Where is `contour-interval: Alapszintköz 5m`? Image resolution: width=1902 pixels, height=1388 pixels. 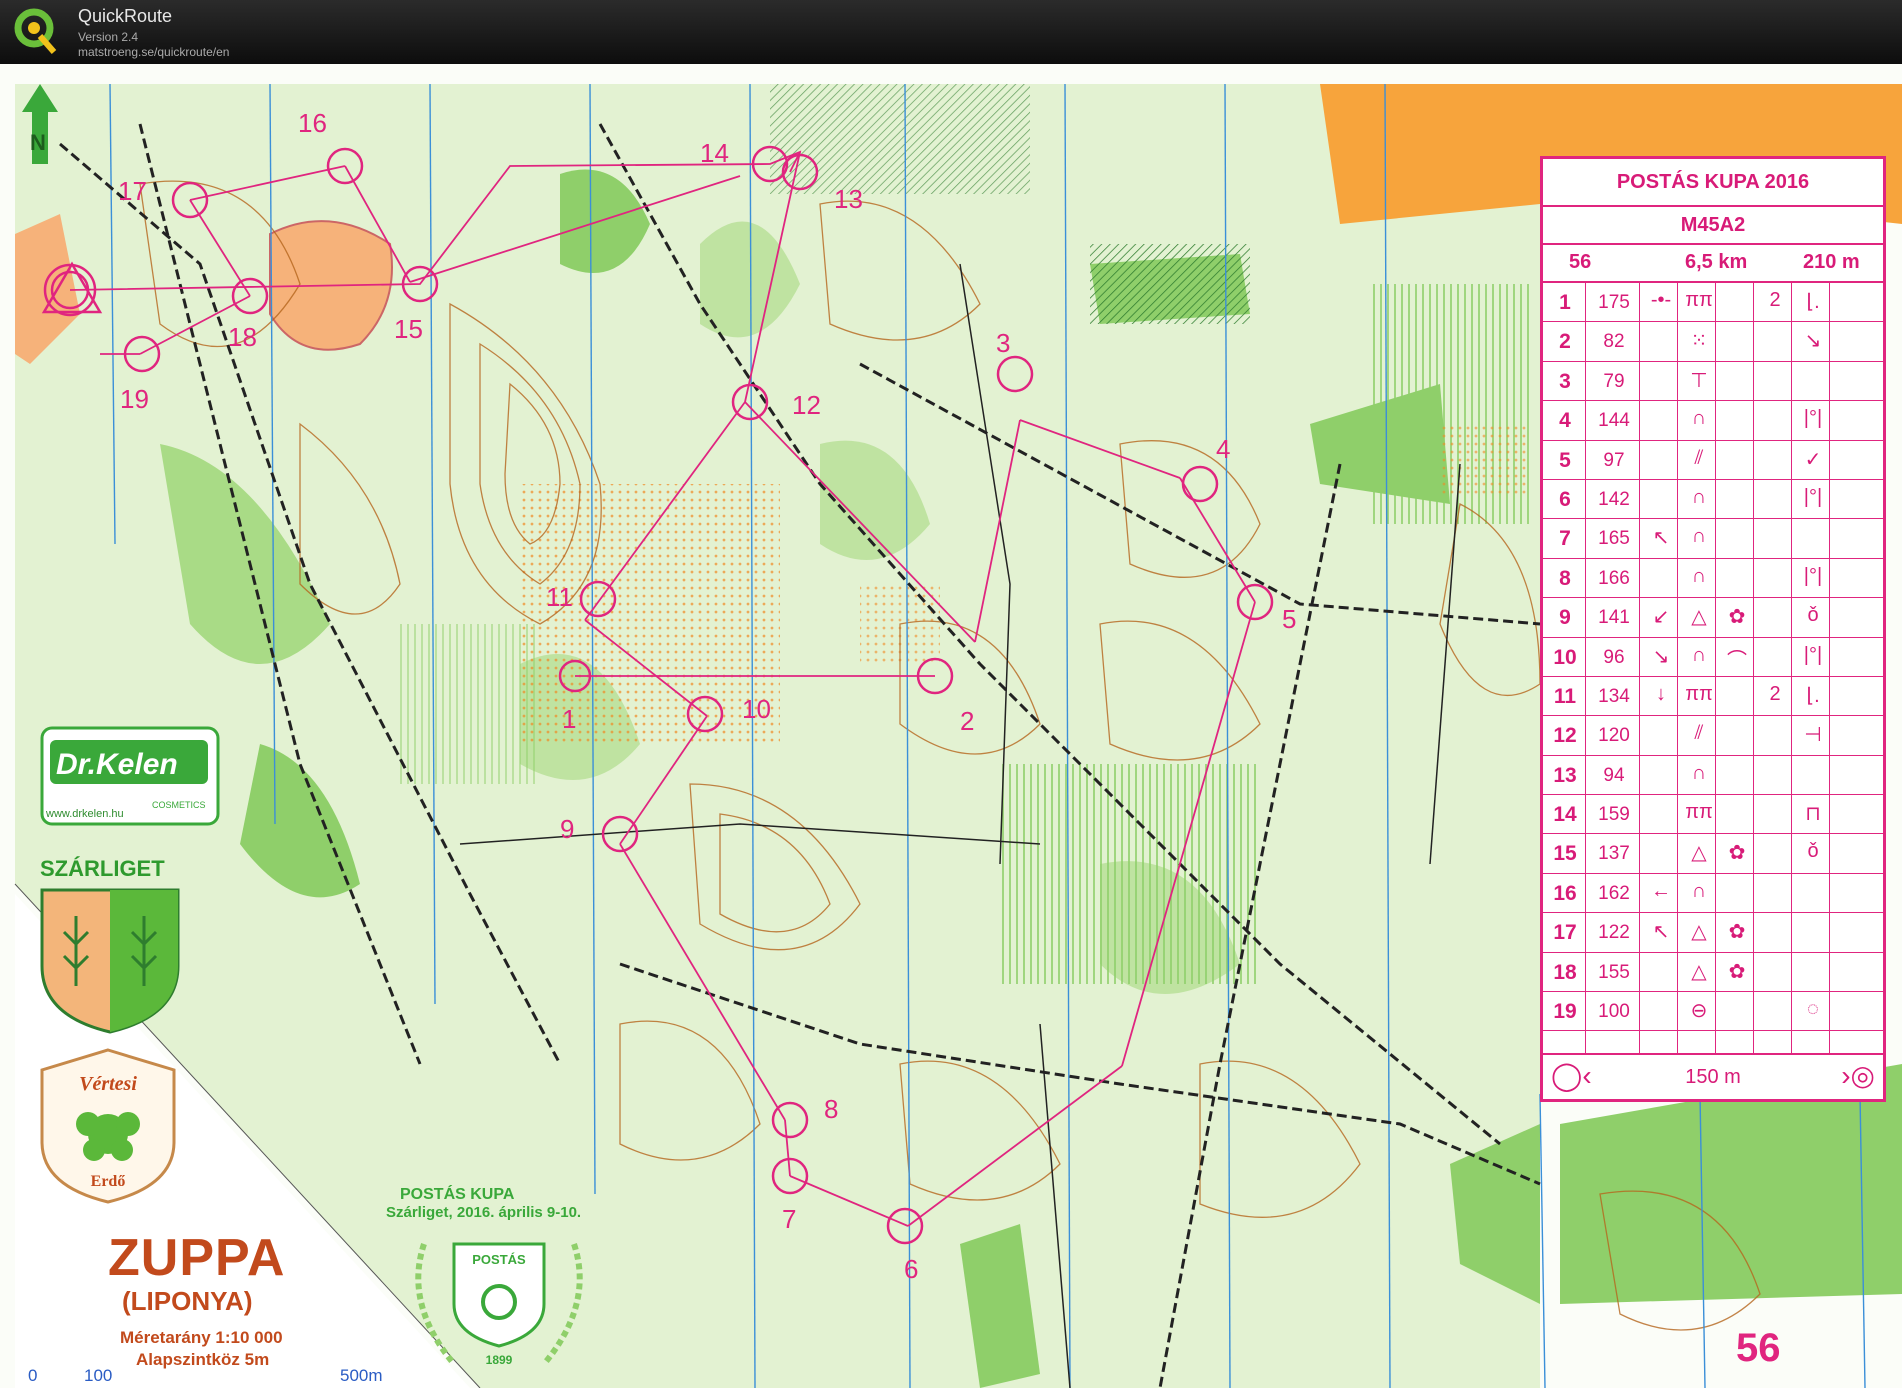 contour-interval: Alapszintköz 5m is located at coordinates (203, 1359).